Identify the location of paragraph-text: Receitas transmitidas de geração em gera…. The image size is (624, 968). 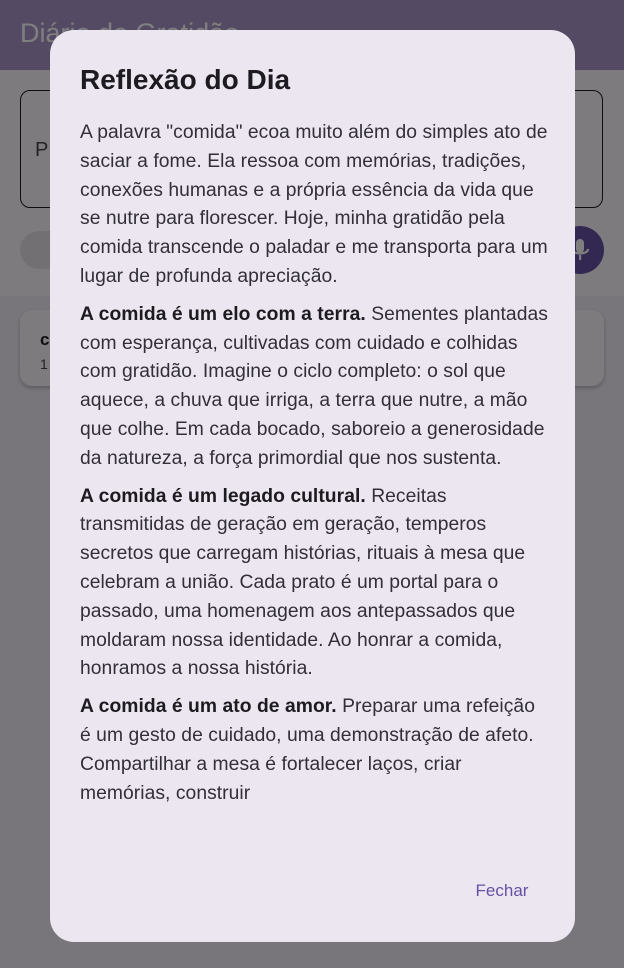
(303, 582).